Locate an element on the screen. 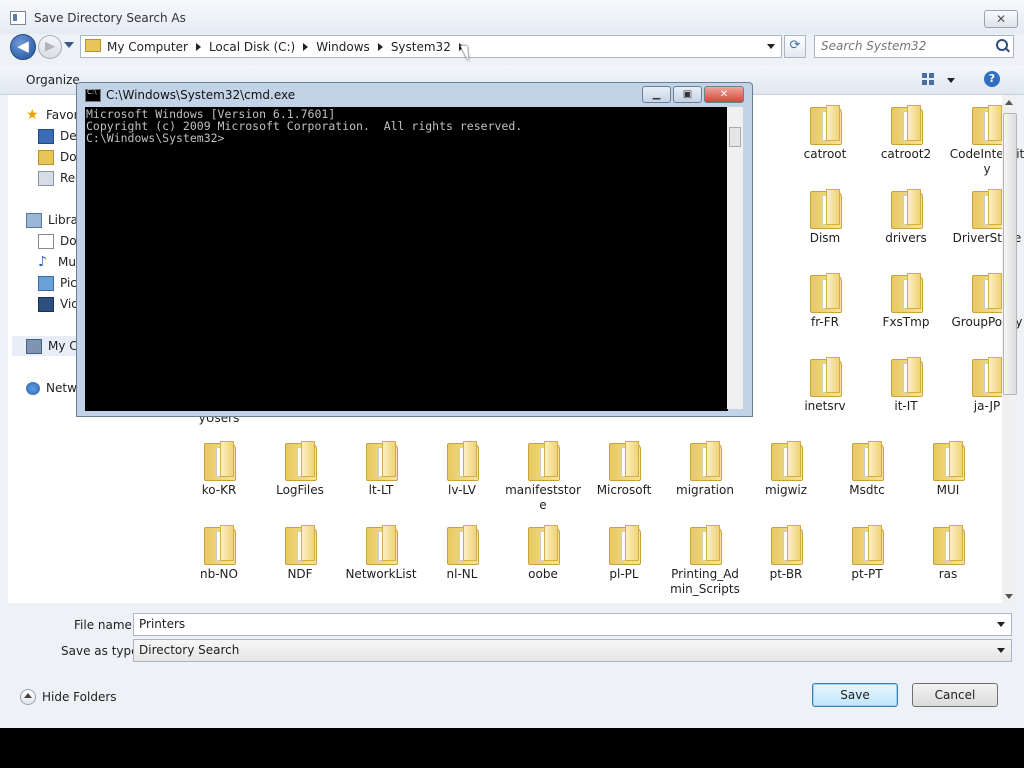 The height and width of the screenshot is (768, 1024). folder-label: migwiz is located at coordinates (786, 490).